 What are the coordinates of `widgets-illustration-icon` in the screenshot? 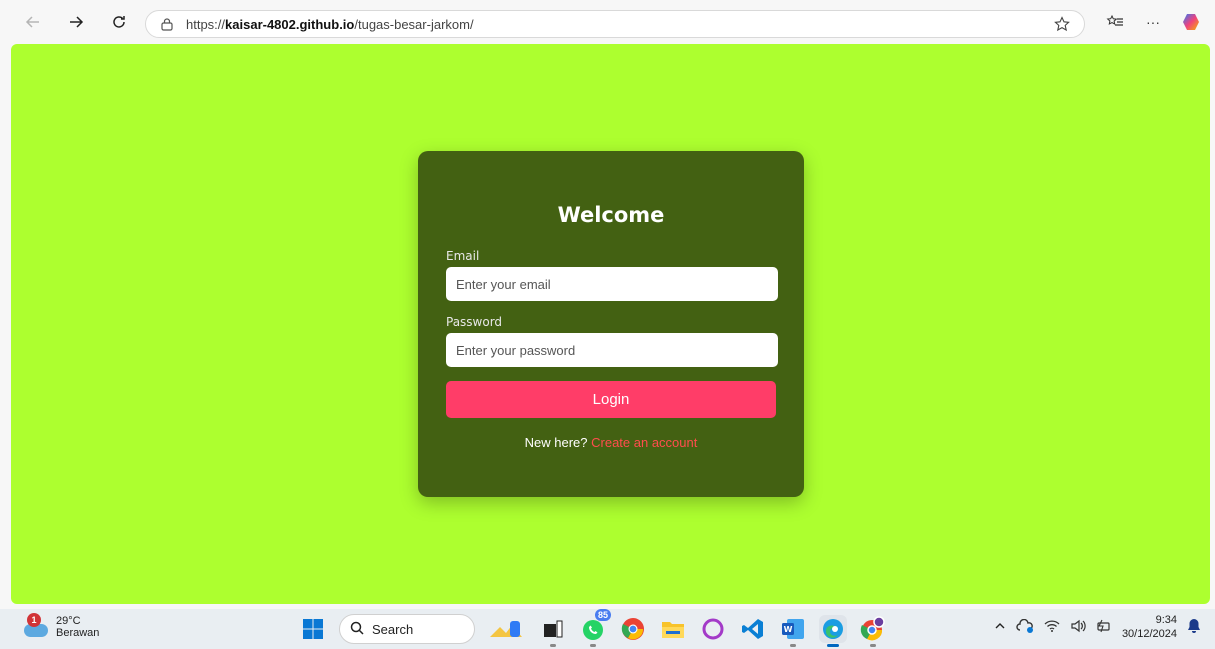 It's located at (507, 629).